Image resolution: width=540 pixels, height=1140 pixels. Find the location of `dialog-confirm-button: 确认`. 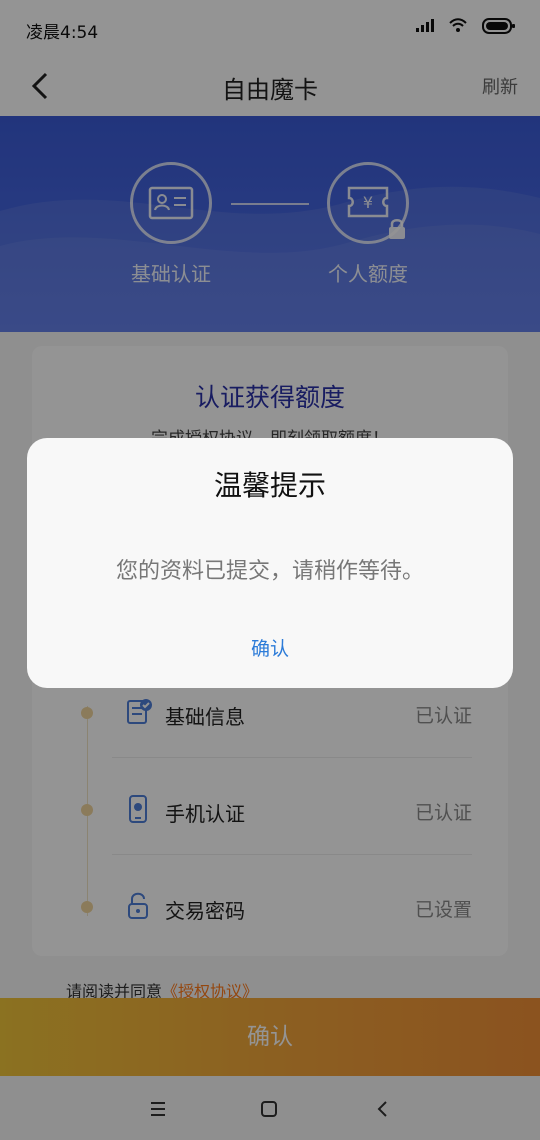

dialog-confirm-button: 确认 is located at coordinates (270, 647).